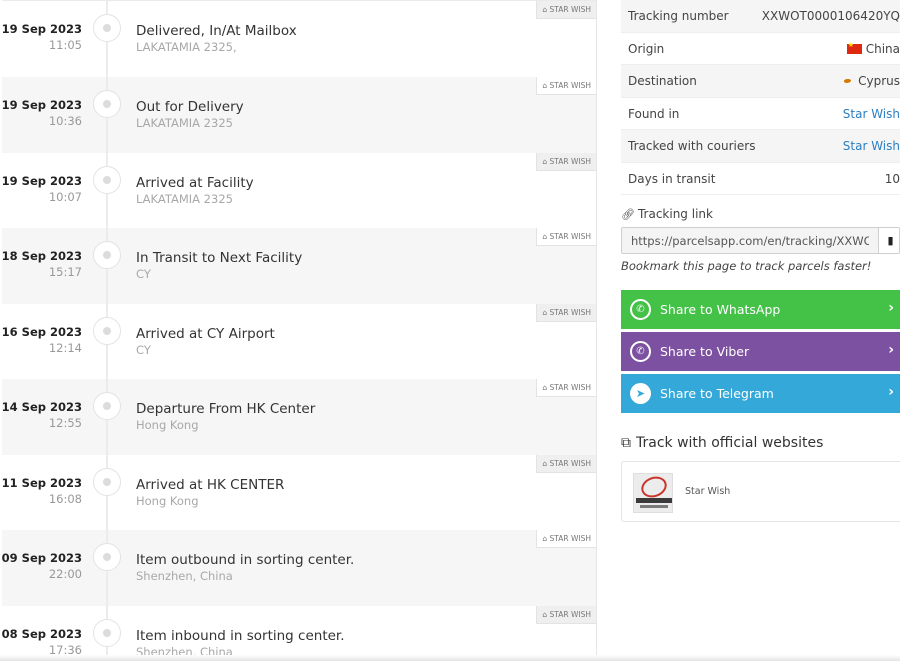  I want to click on star-wish-logo, so click(653, 493).